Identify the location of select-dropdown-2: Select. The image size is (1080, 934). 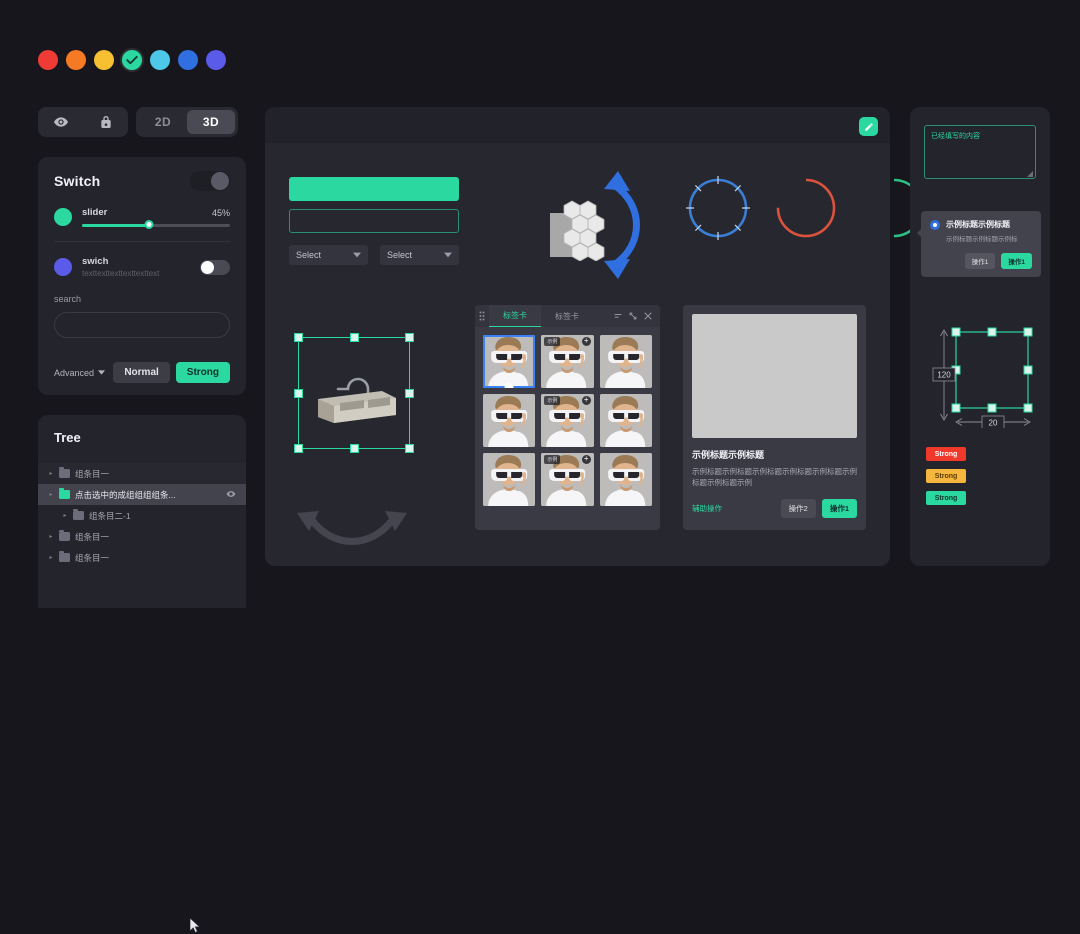
(419, 255).